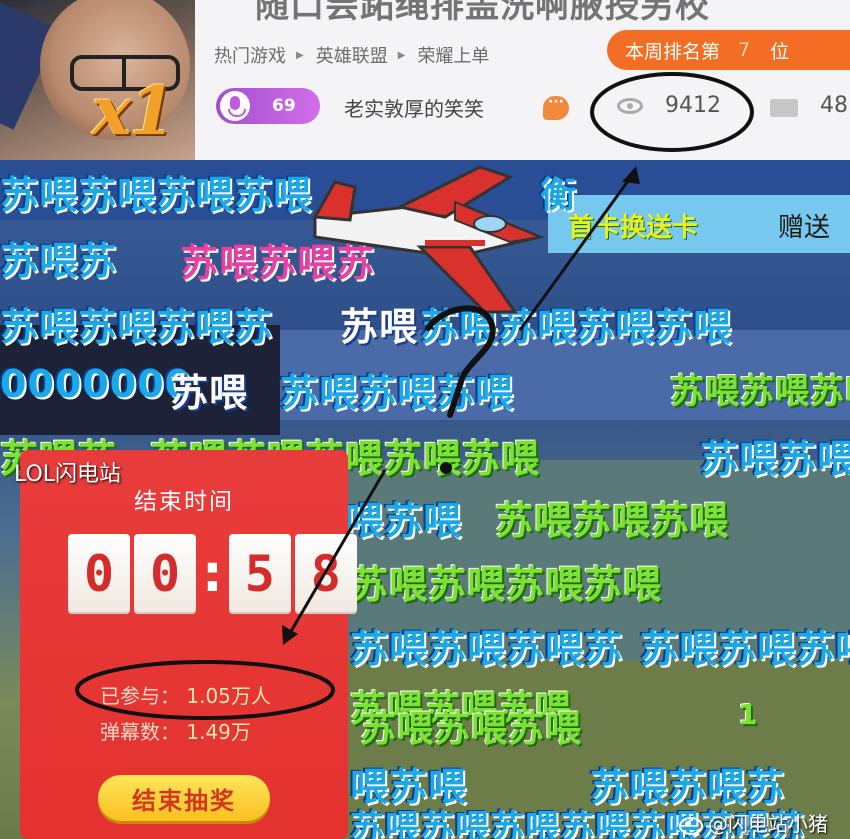 This screenshot has height=839, width=850. What do you see at coordinates (404, 521) in the screenshot?
I see `danmaku-item: 喂苏喂` at bounding box center [404, 521].